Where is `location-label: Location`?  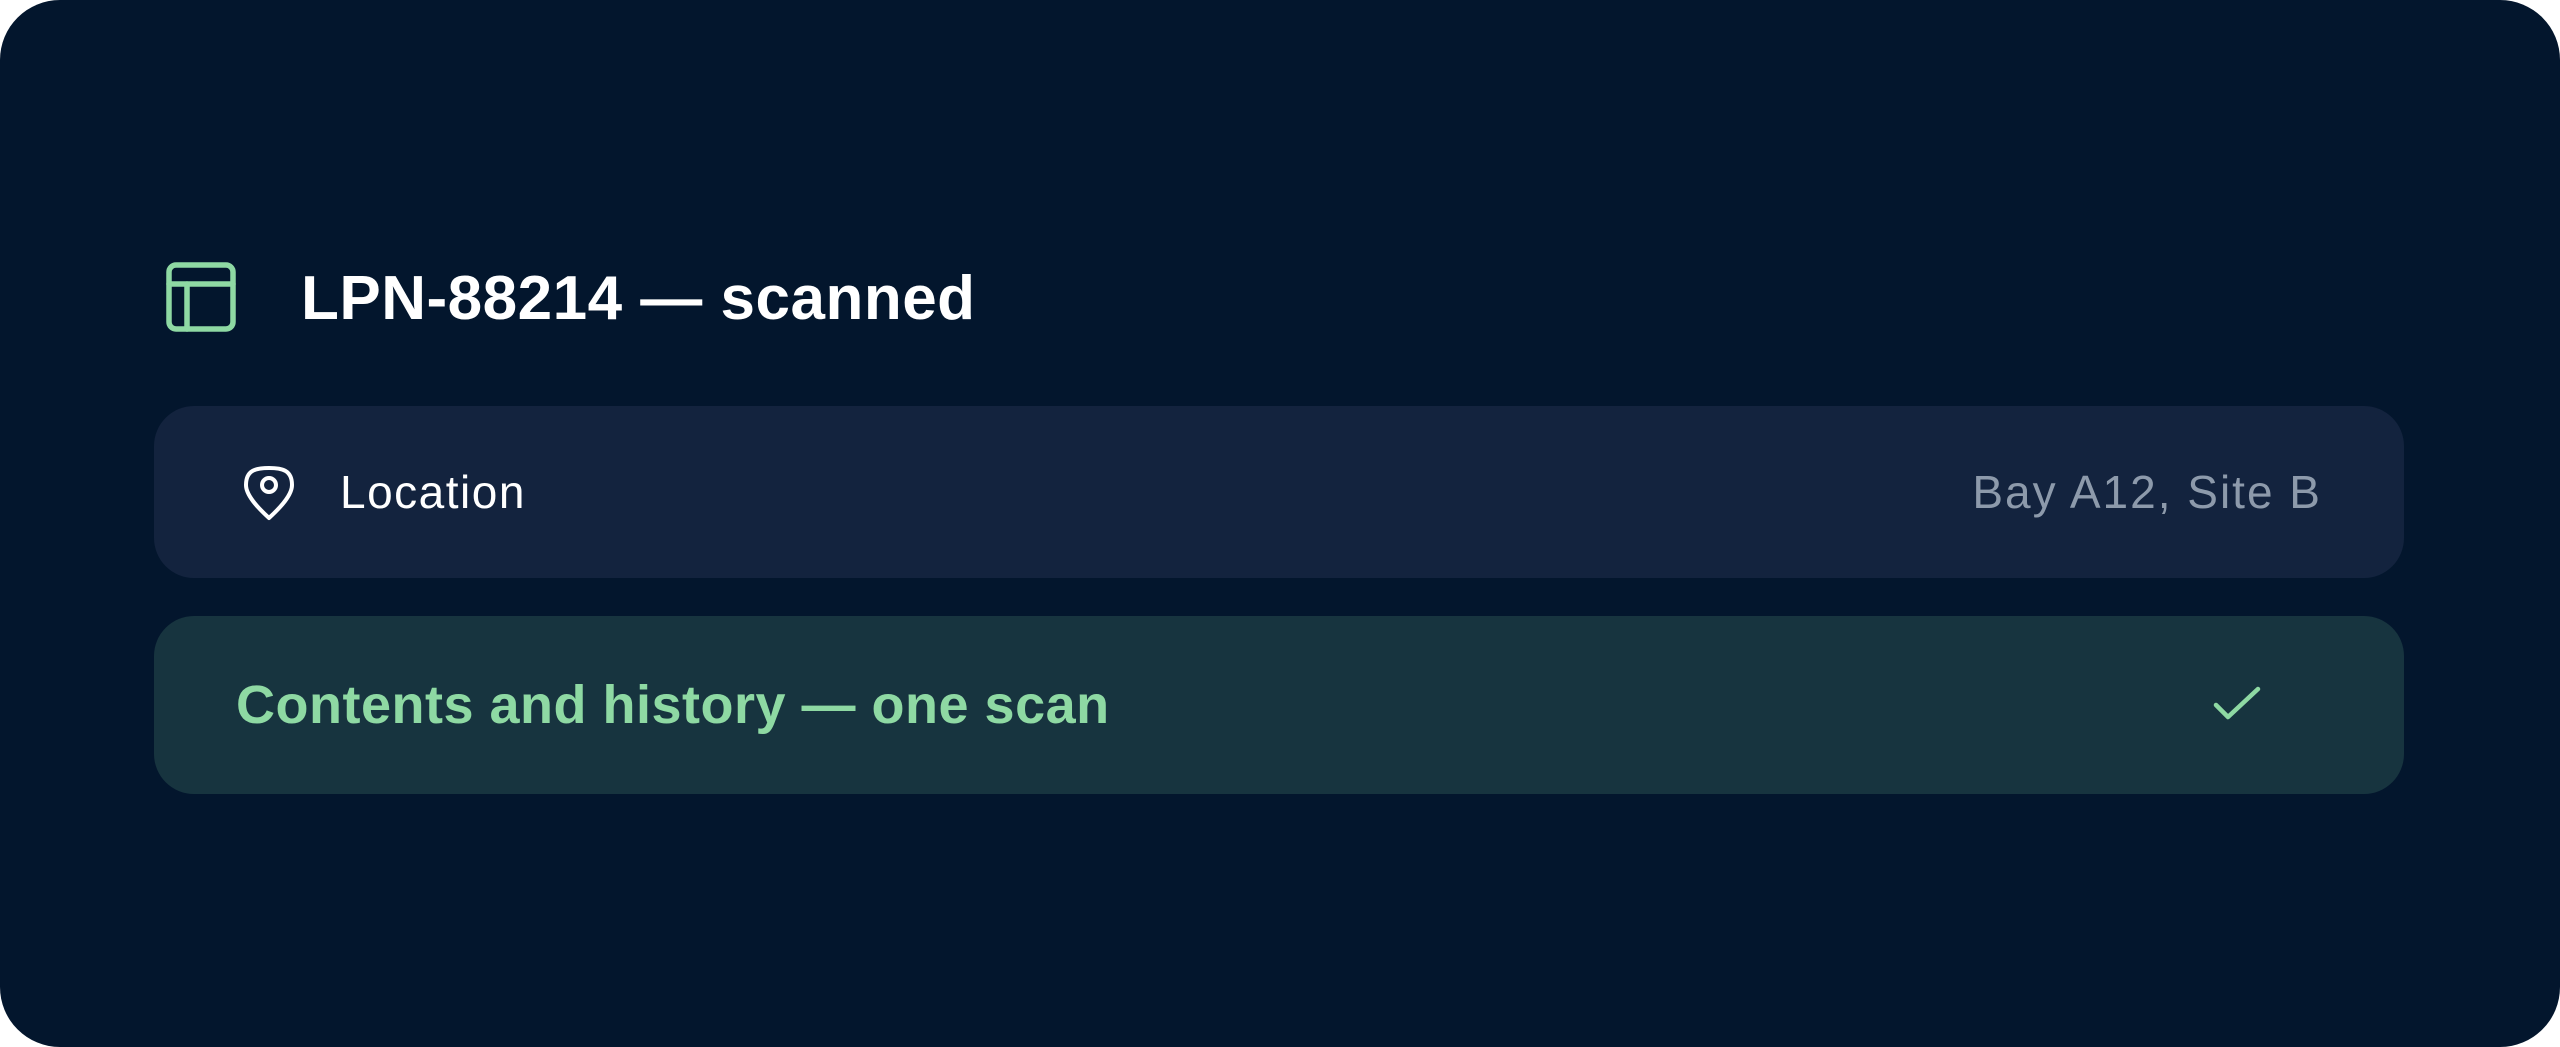
location-label: Location is located at coordinates (433, 492).